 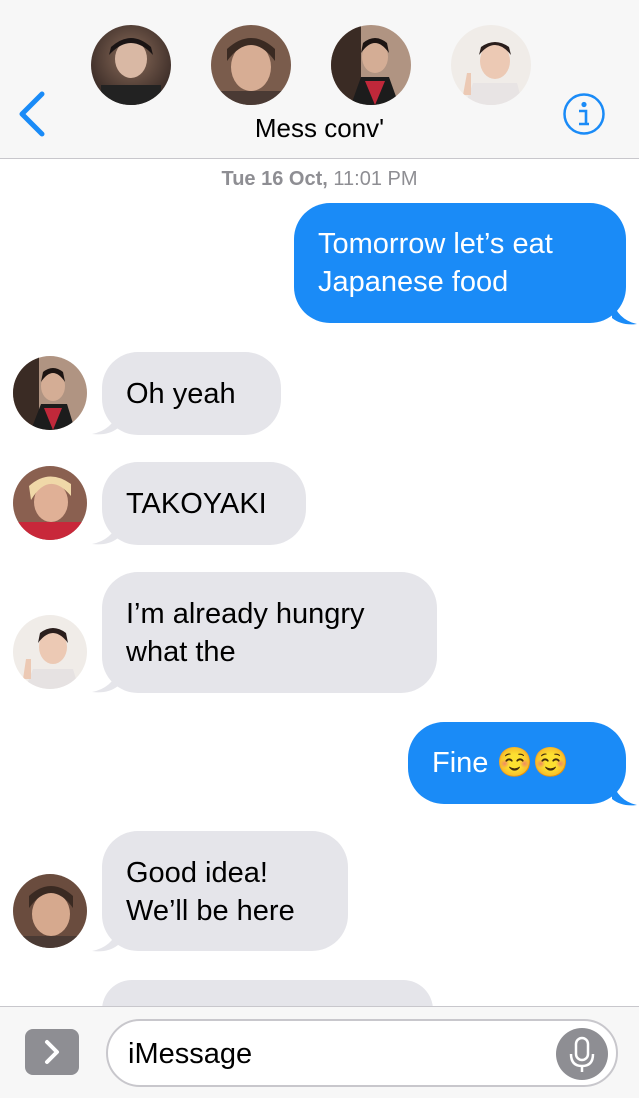 What do you see at coordinates (181, 394) in the screenshot?
I see `message-text-line: Oh yeah` at bounding box center [181, 394].